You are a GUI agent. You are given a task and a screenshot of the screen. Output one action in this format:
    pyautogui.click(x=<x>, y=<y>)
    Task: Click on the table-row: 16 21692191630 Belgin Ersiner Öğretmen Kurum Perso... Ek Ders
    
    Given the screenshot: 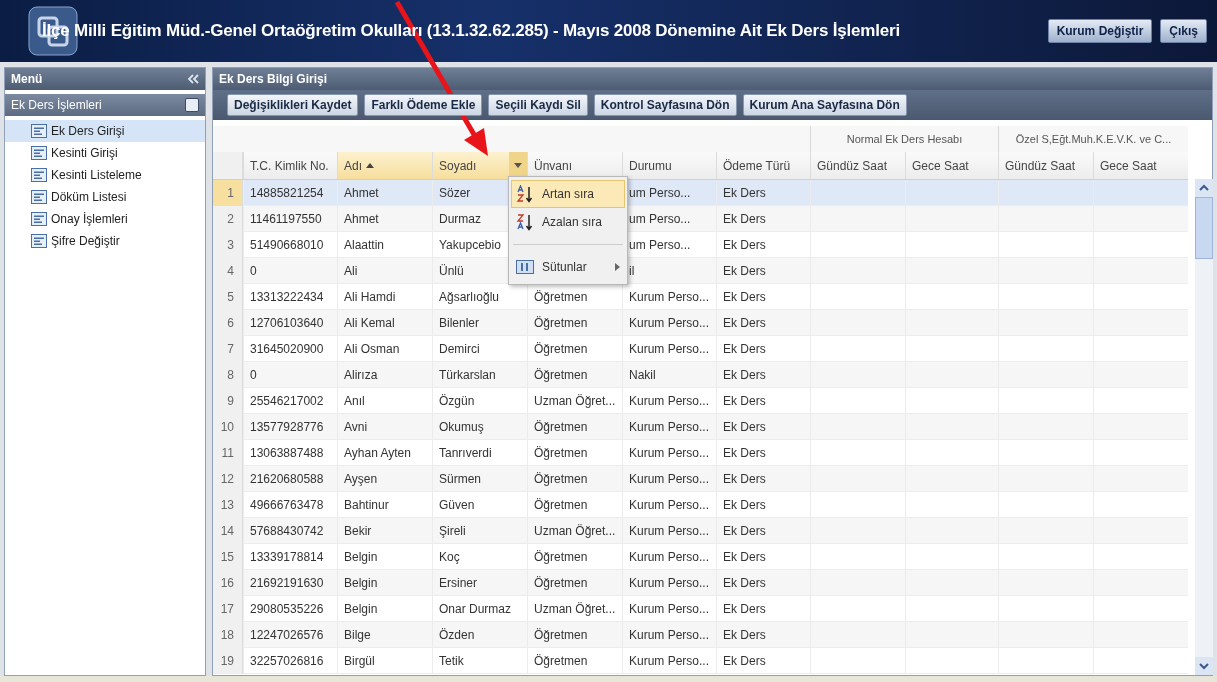 What is the action you would take?
    pyautogui.click(x=700, y=583)
    